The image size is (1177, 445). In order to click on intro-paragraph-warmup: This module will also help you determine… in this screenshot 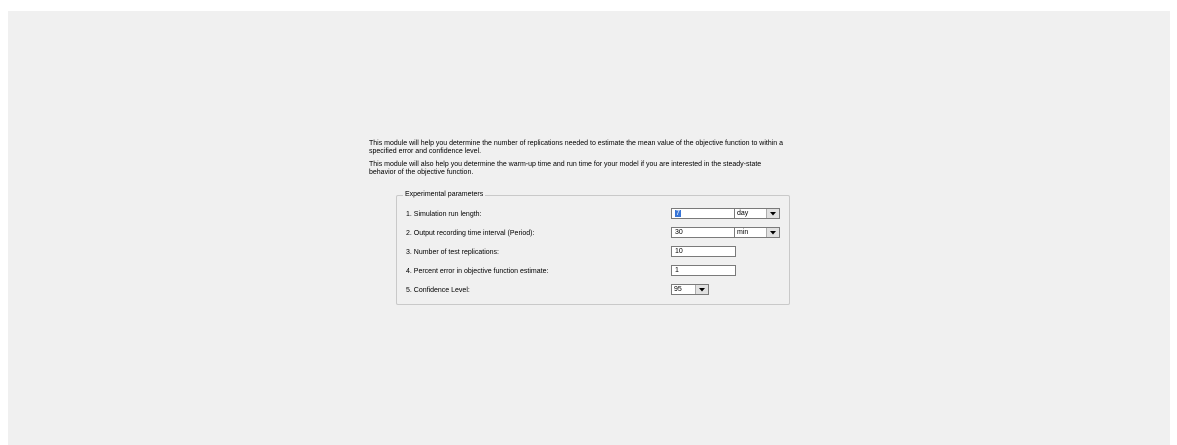, I will do `click(565, 168)`.